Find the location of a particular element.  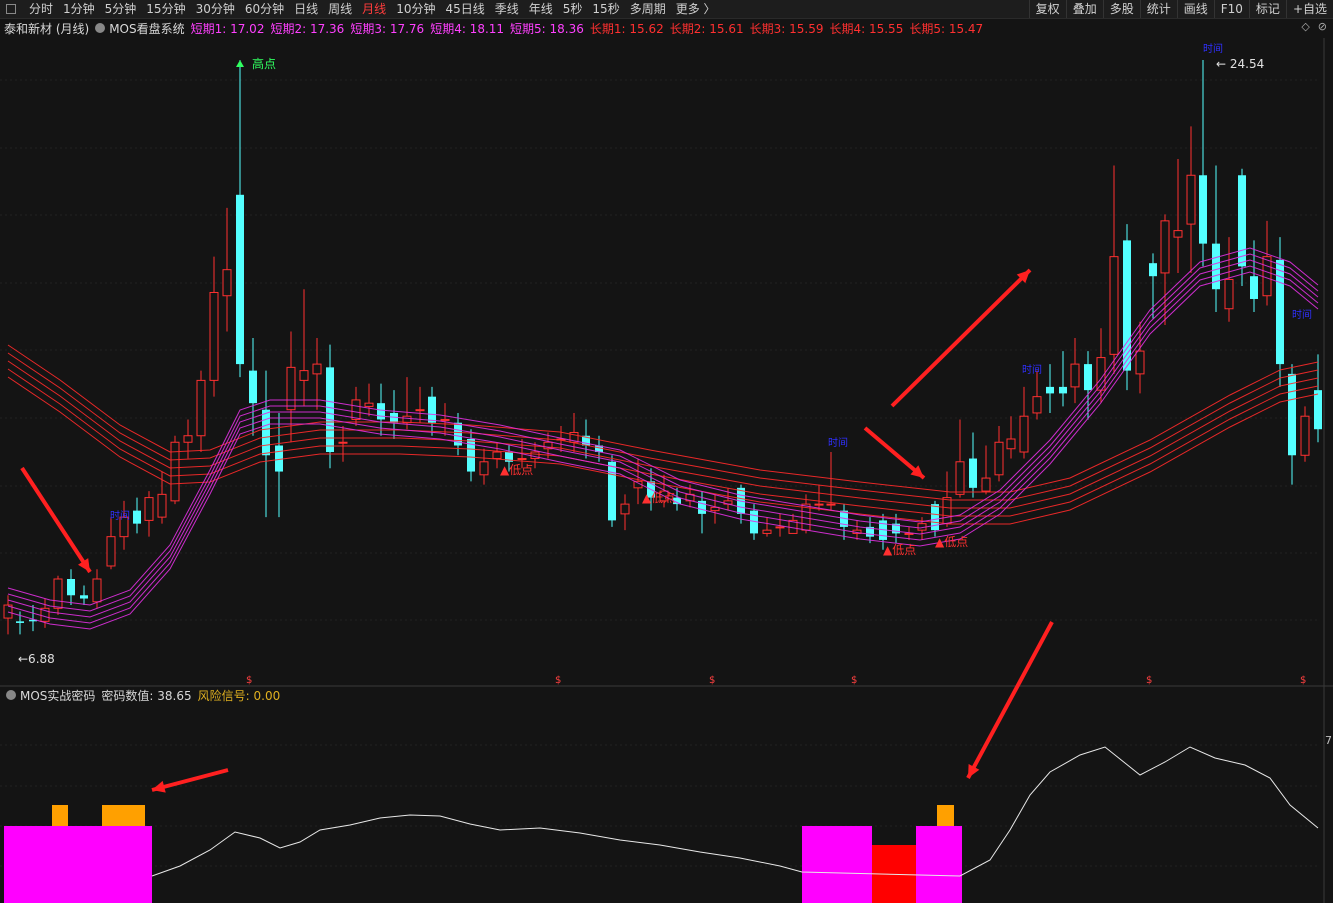

sub-indicator-header: MOS实战密码 密码数值: 38.65 风险信号: 0.00 is located at coordinates (140, 695).